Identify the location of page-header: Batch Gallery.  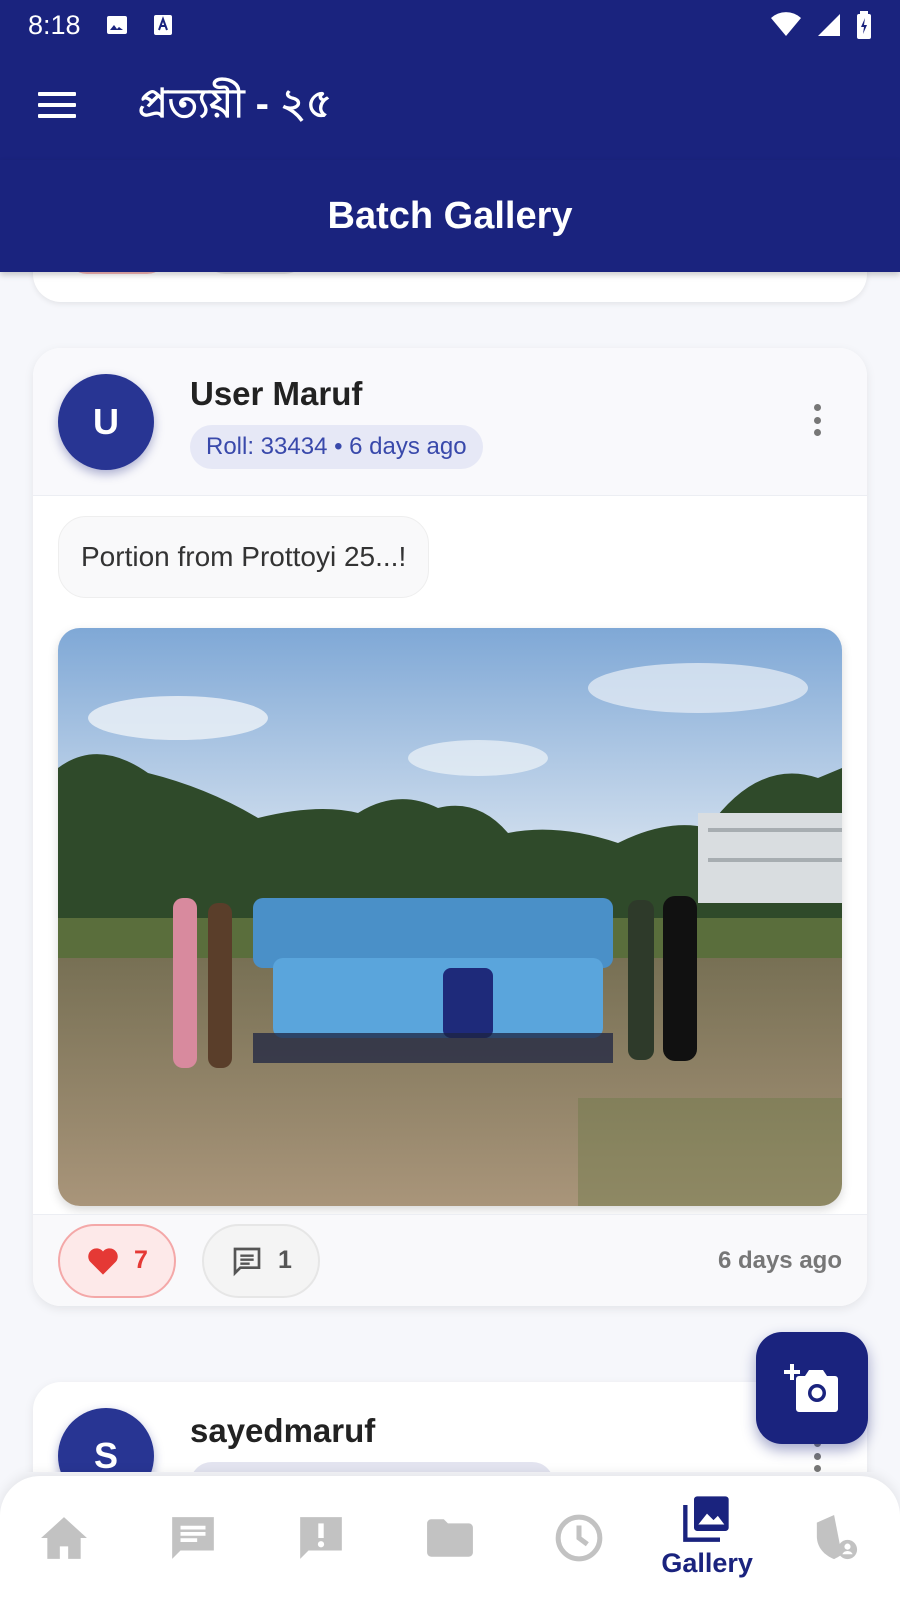
(450, 216).